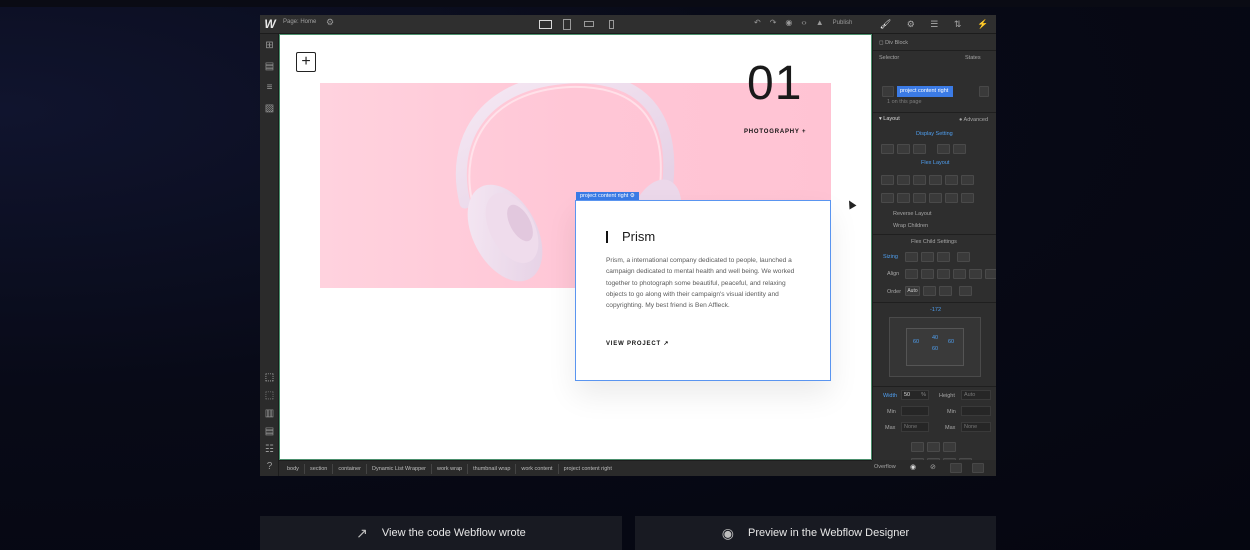 The height and width of the screenshot is (550, 1250). What do you see at coordinates (927, 257) in the screenshot?
I see `sizing-grow-icon` at bounding box center [927, 257].